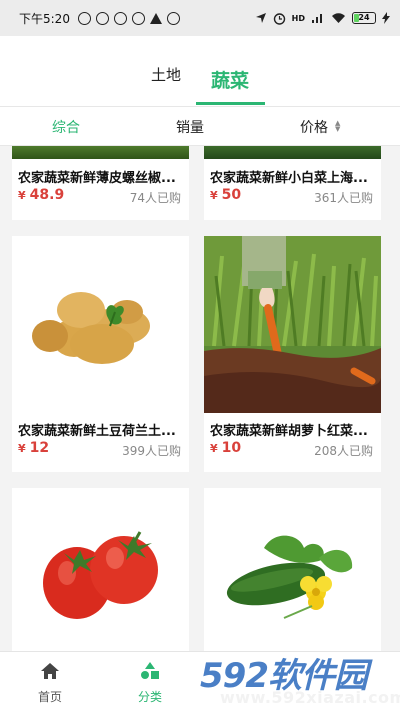 The image size is (400, 711). Describe the element at coordinates (66, 127) in the screenshot. I see `sort-comprehensive: 综合` at that location.